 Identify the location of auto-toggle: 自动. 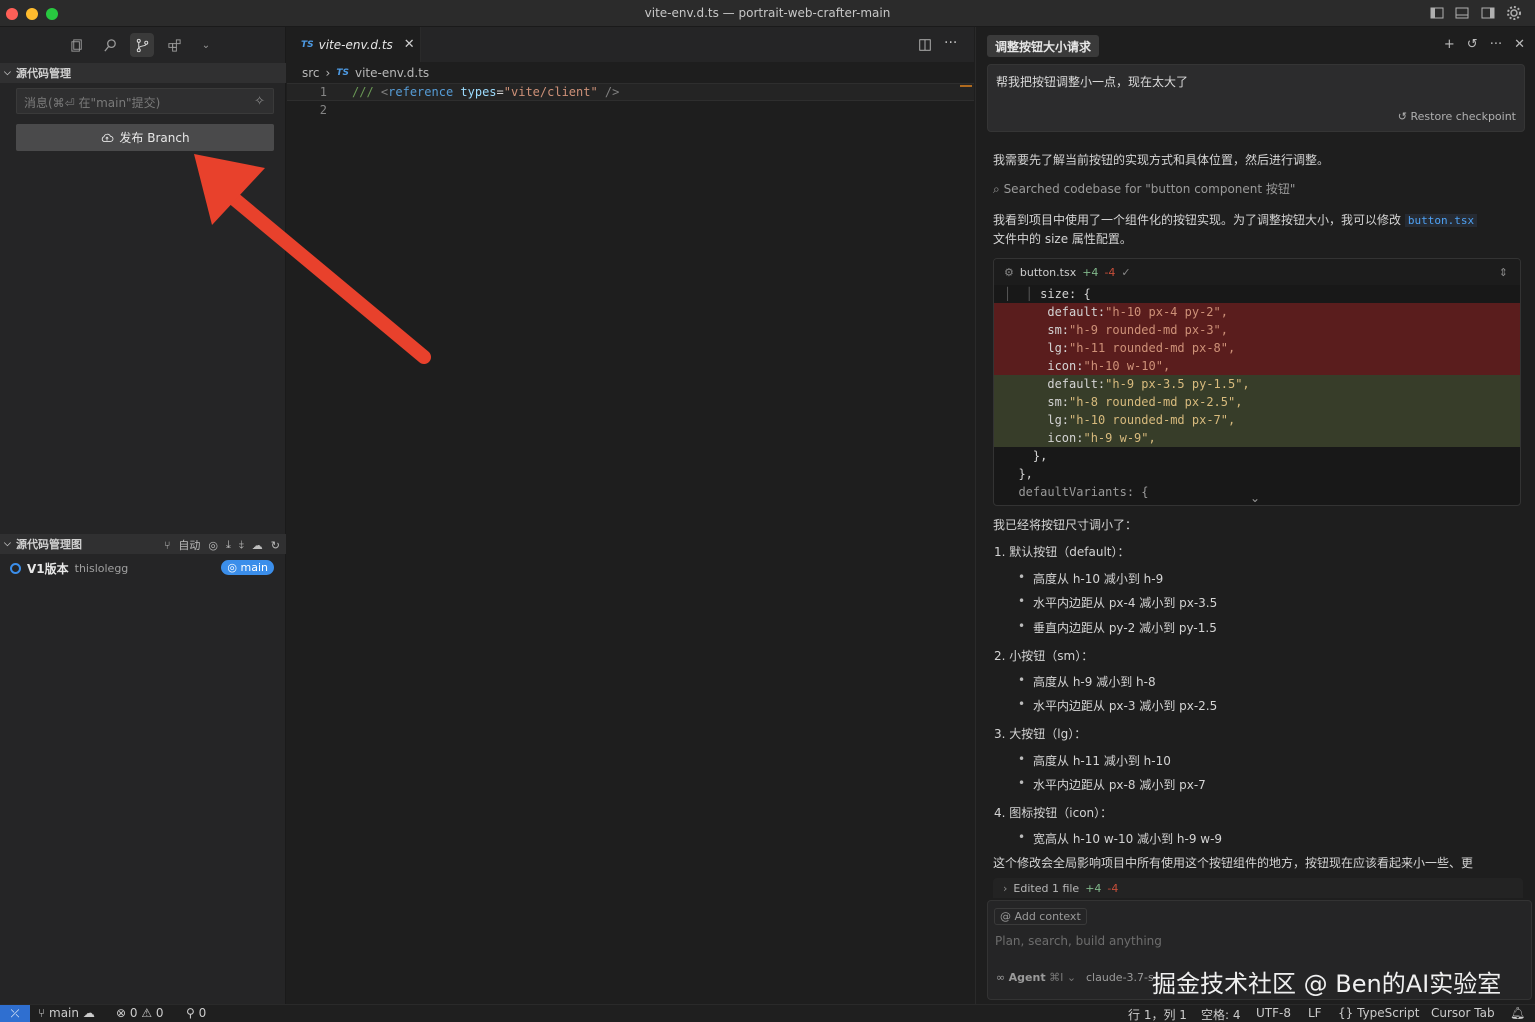
(189, 545).